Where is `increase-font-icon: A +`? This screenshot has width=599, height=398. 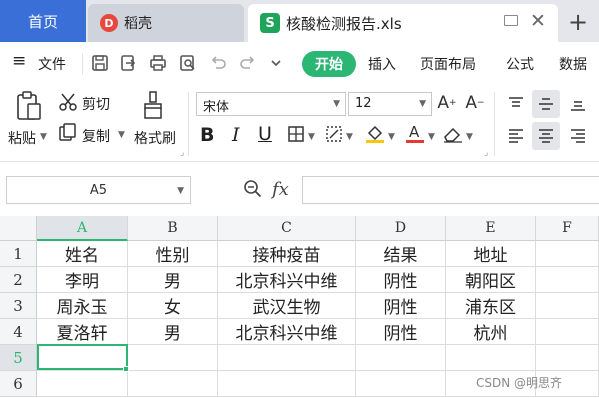 increase-font-icon: A + is located at coordinates (447, 103).